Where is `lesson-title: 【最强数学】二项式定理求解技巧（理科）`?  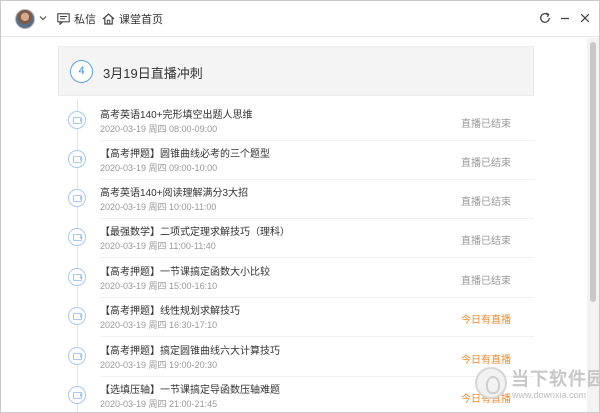 lesson-title: 【最强数学】二项式定理求解技巧（理科） is located at coordinates (195, 232).